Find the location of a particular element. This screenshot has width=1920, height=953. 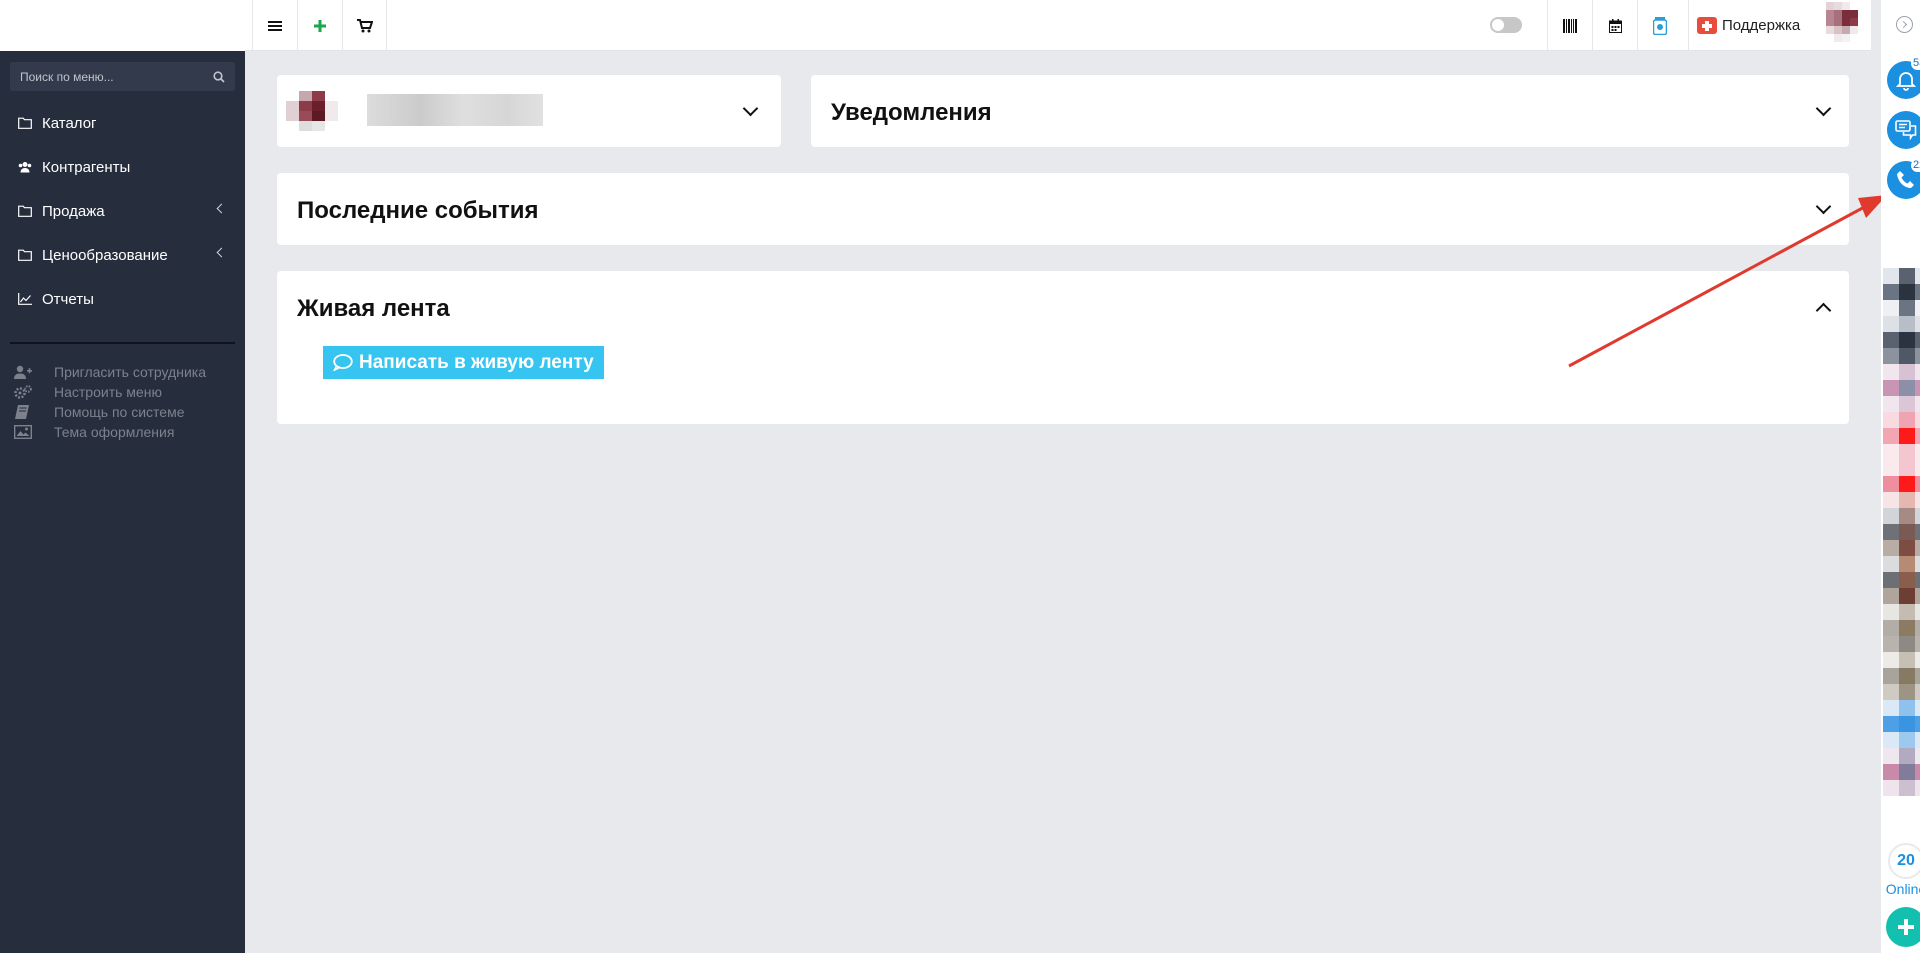

theme-link: Тема оформления is located at coordinates (94, 432).